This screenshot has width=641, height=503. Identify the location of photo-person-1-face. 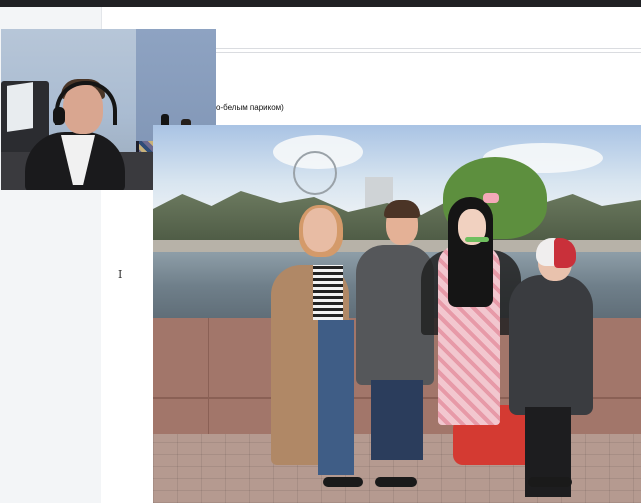
(320, 230).